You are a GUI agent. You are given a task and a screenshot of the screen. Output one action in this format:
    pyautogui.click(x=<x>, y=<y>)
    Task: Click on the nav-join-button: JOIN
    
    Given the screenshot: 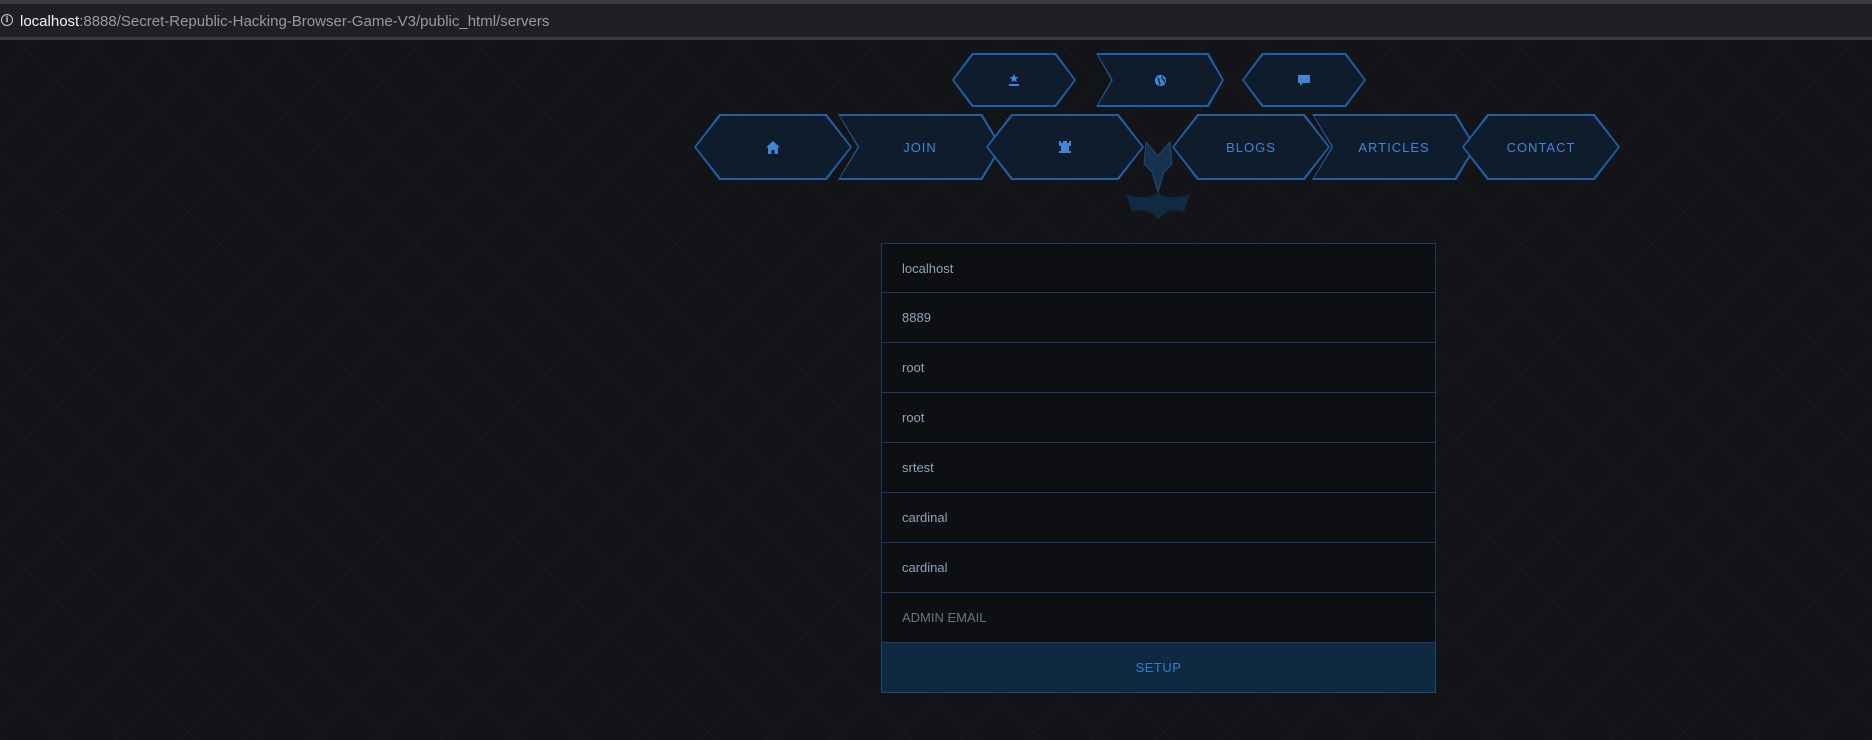 What is the action you would take?
    pyautogui.click(x=920, y=147)
    